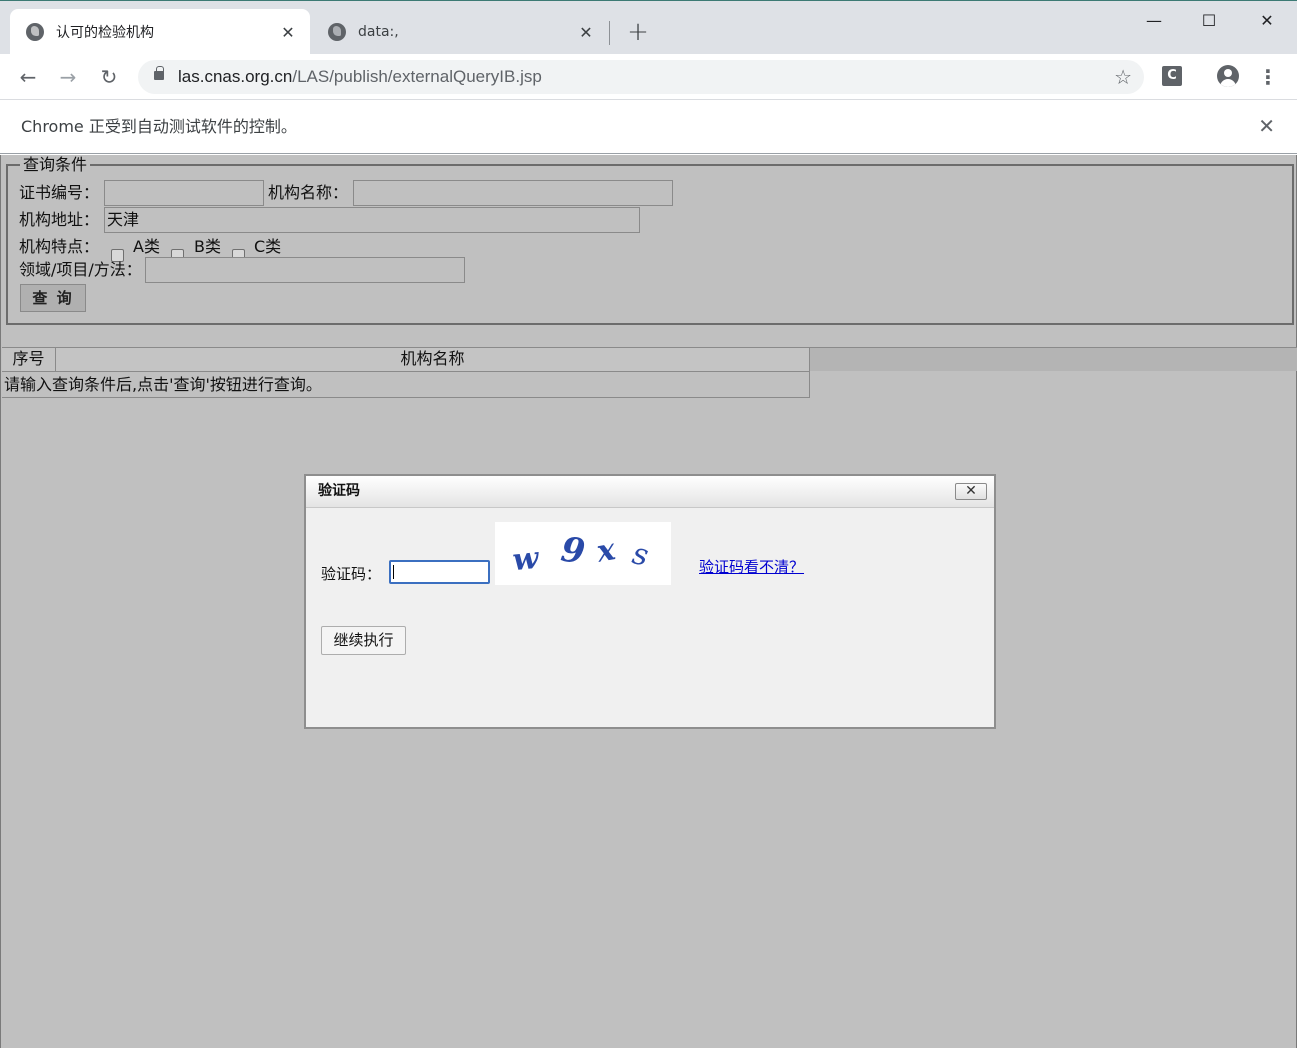 The width and height of the screenshot is (1297, 1048). What do you see at coordinates (146, 246) in the screenshot?
I see `checkbox-a-label: A类` at bounding box center [146, 246].